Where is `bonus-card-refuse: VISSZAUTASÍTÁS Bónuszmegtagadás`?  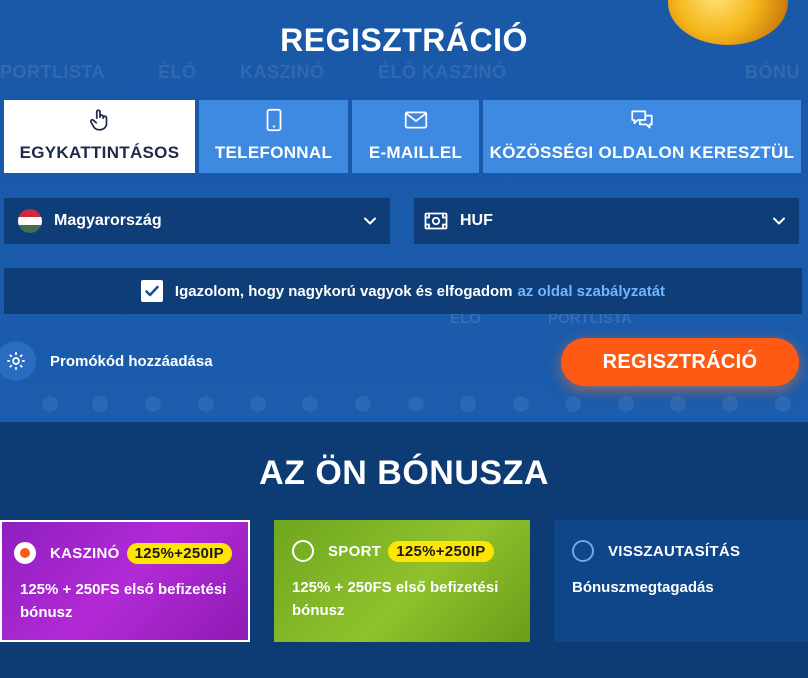 bonus-card-refuse: VISSZAUTASÍTÁS Bónuszmegtagadás is located at coordinates (681, 581).